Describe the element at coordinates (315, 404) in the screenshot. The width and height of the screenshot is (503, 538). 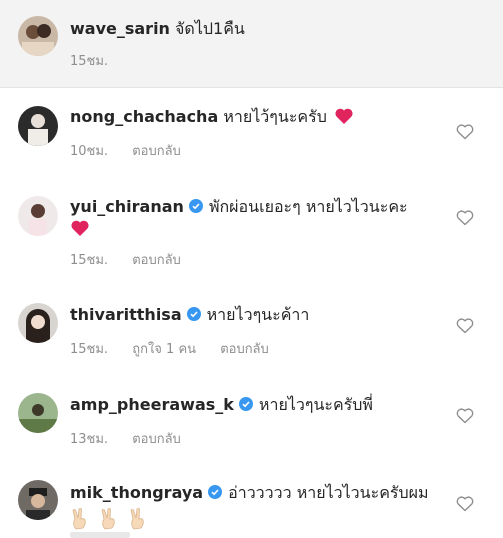
I see `comment-text: หายไวๆนะครับพี่` at that location.